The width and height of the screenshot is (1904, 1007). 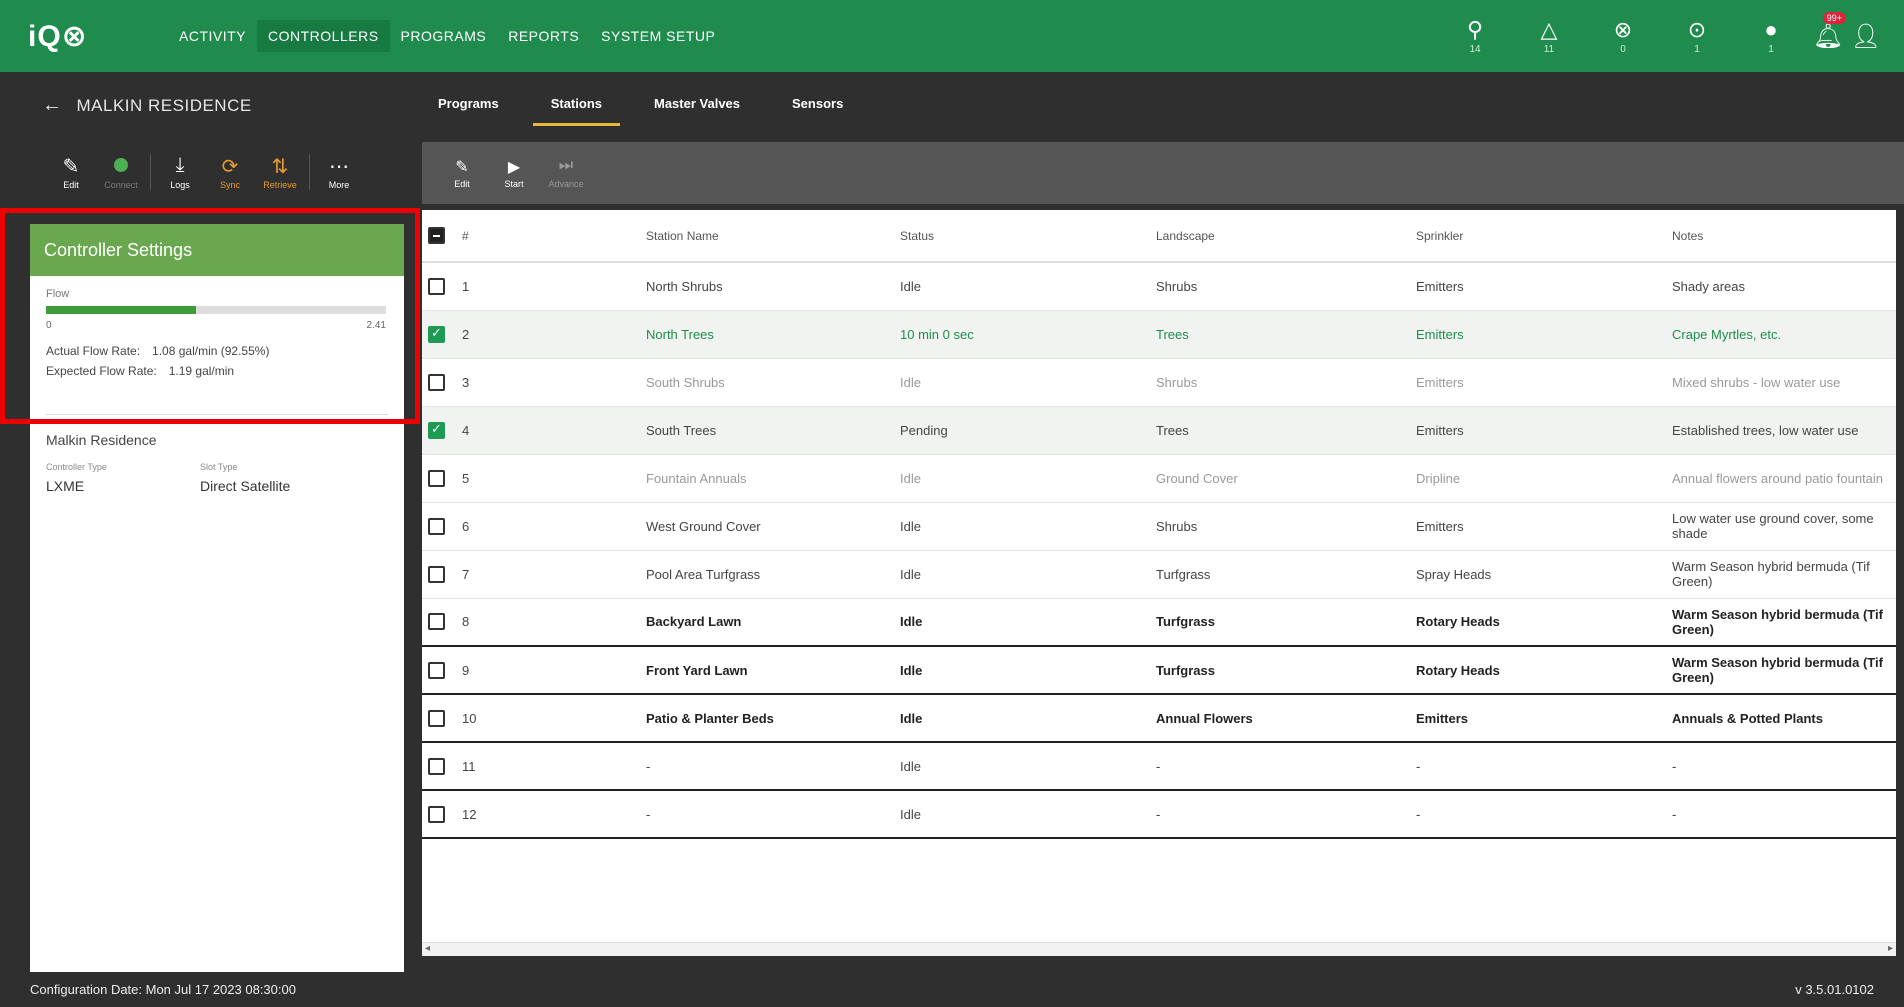 What do you see at coordinates (1280, 236) in the screenshot?
I see `col-landscape: Landscape` at bounding box center [1280, 236].